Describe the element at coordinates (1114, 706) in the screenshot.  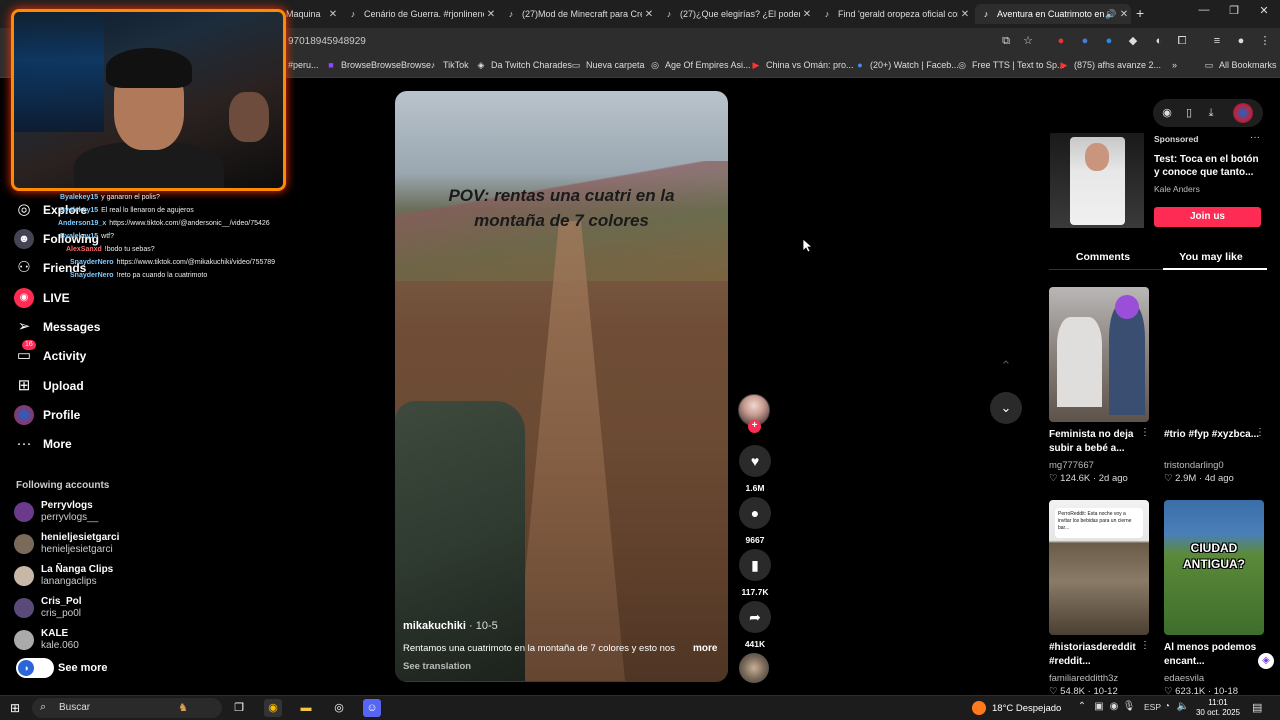
I see `tray-app-icon: ◉` at that location.